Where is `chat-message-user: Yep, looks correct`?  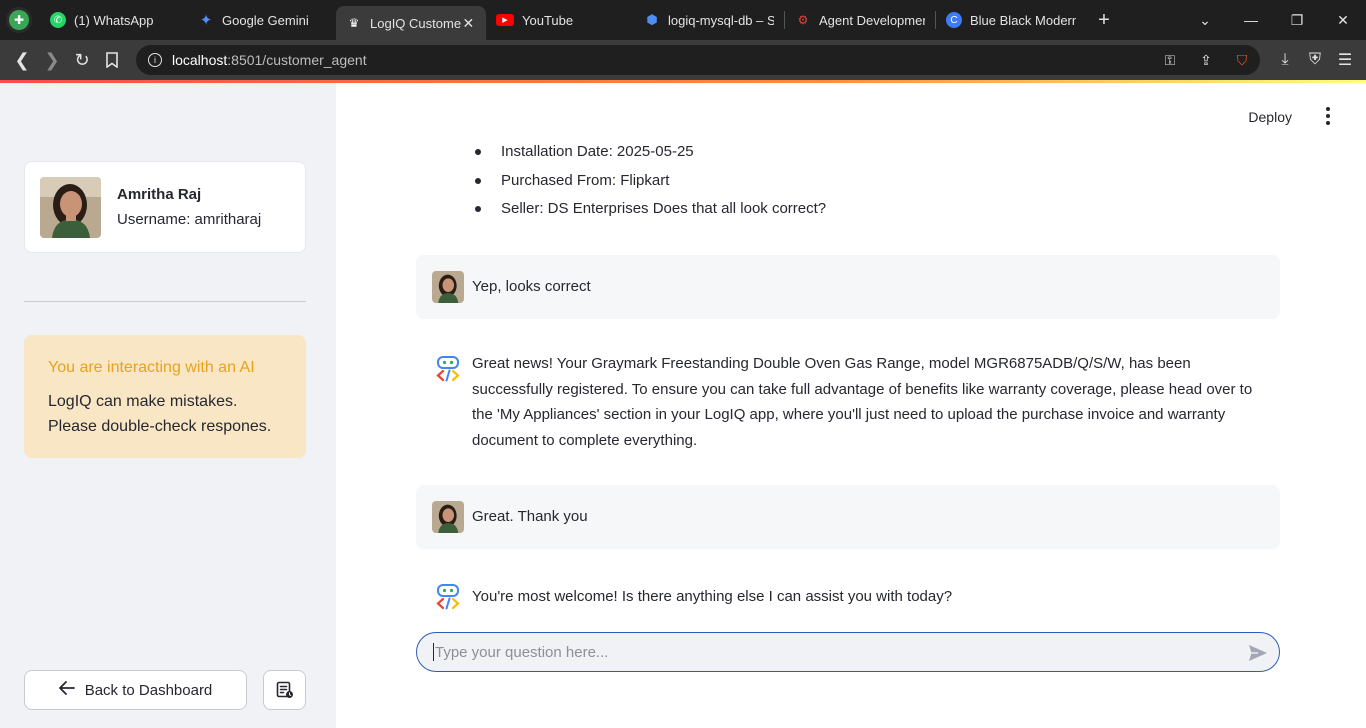
chat-message-user: Yep, looks correct is located at coordinates (848, 287).